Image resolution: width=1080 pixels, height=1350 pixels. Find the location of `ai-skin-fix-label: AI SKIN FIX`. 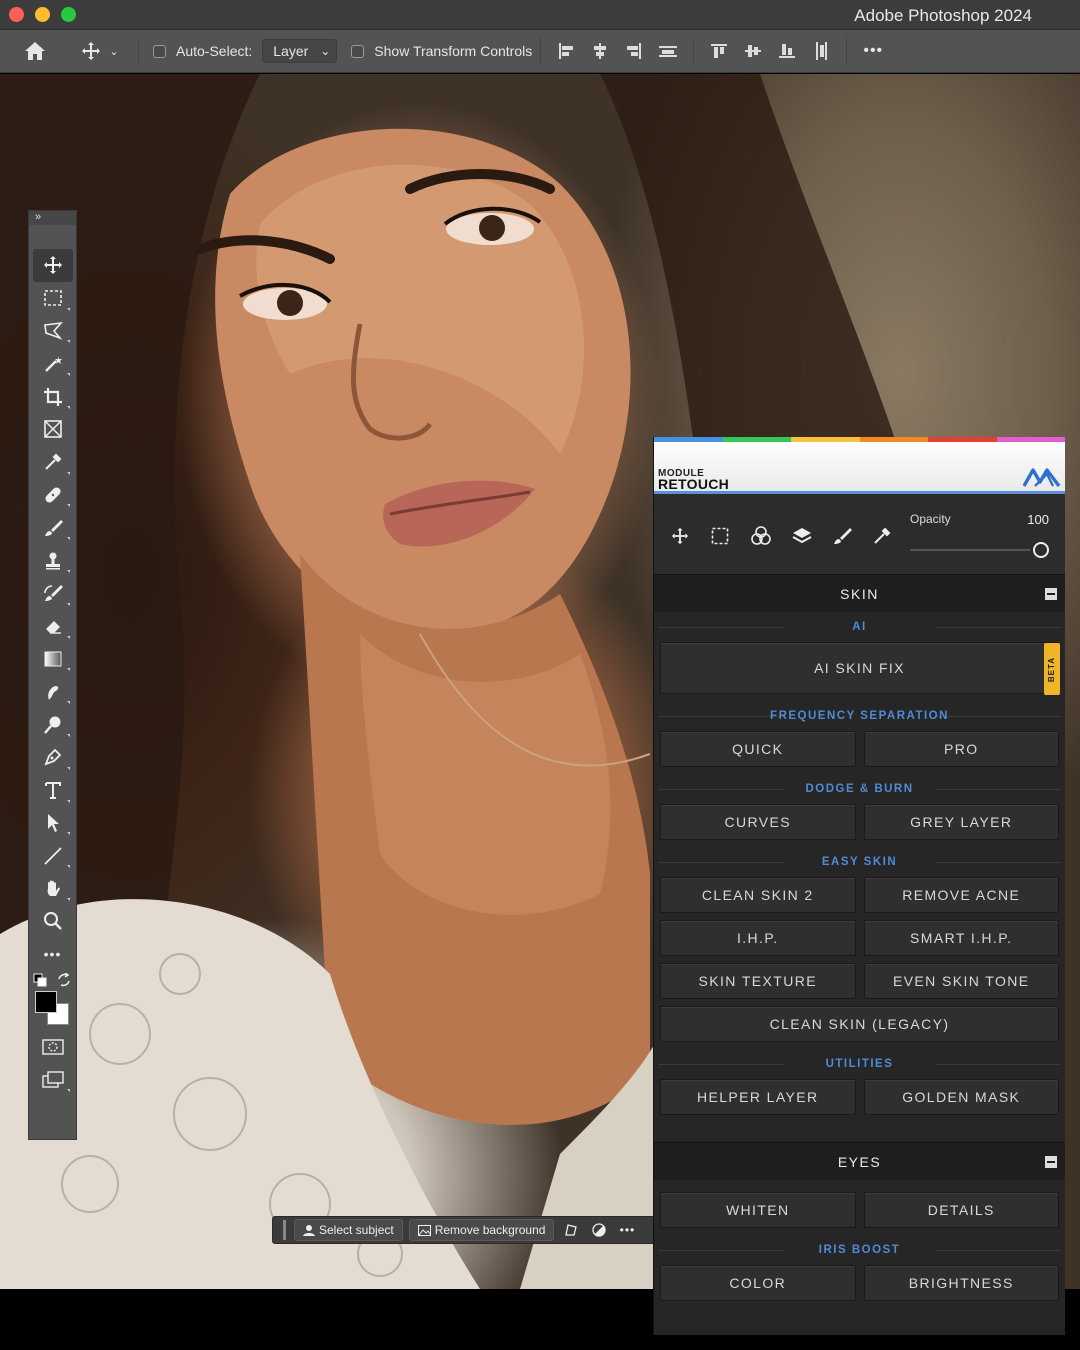

ai-skin-fix-label: AI SKIN FIX is located at coordinates (859, 668).